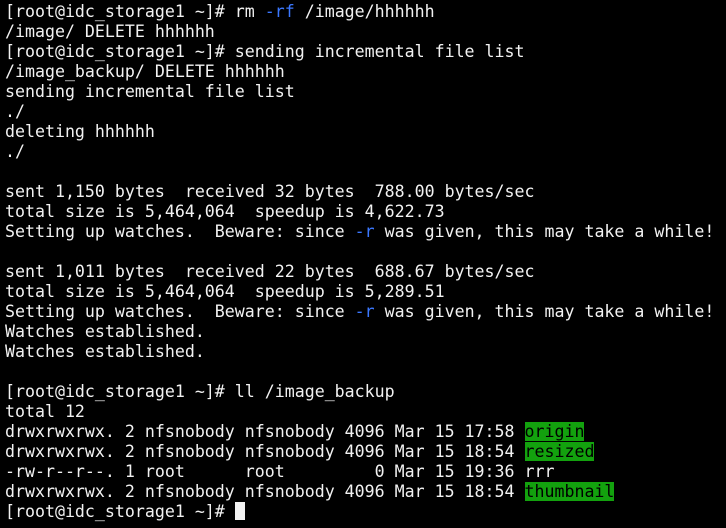 The image size is (726, 528). I want to click on terminal-line: /image_backup/ DELETE hhhhhh, so click(365, 72).